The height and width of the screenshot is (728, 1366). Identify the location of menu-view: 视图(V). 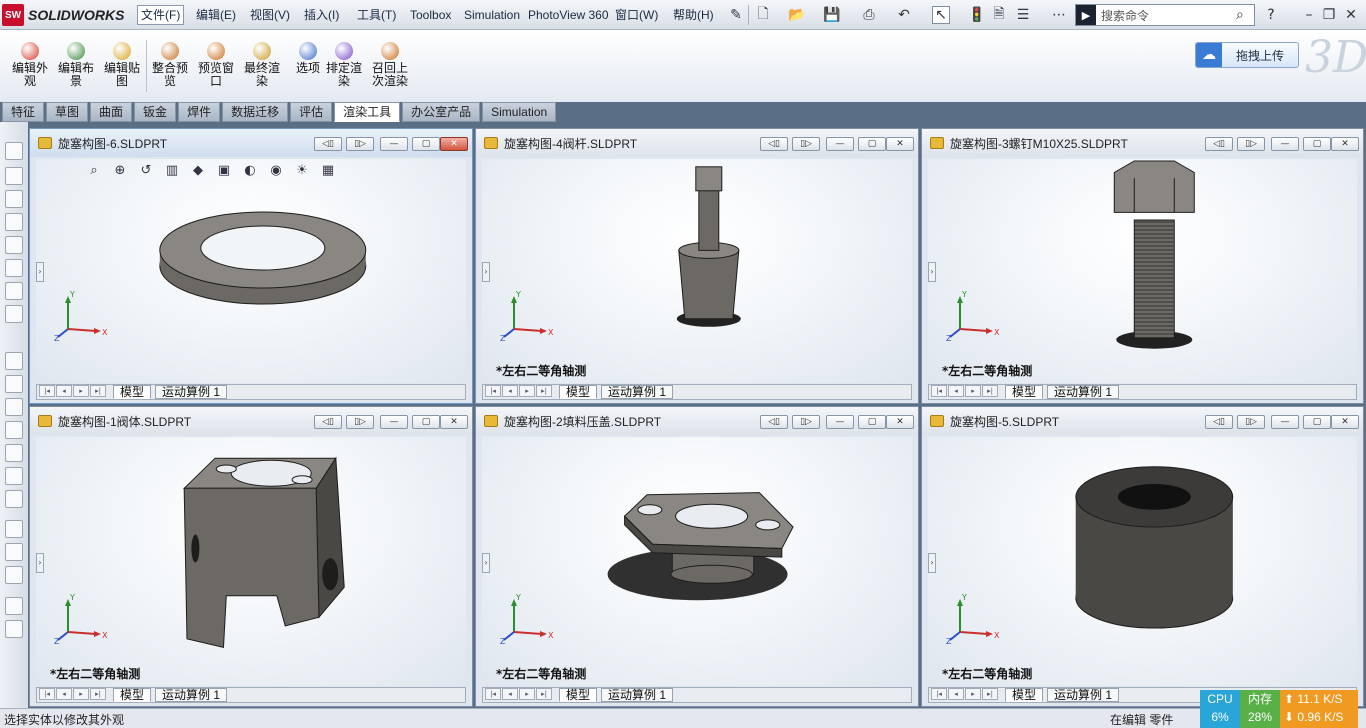
(270, 15).